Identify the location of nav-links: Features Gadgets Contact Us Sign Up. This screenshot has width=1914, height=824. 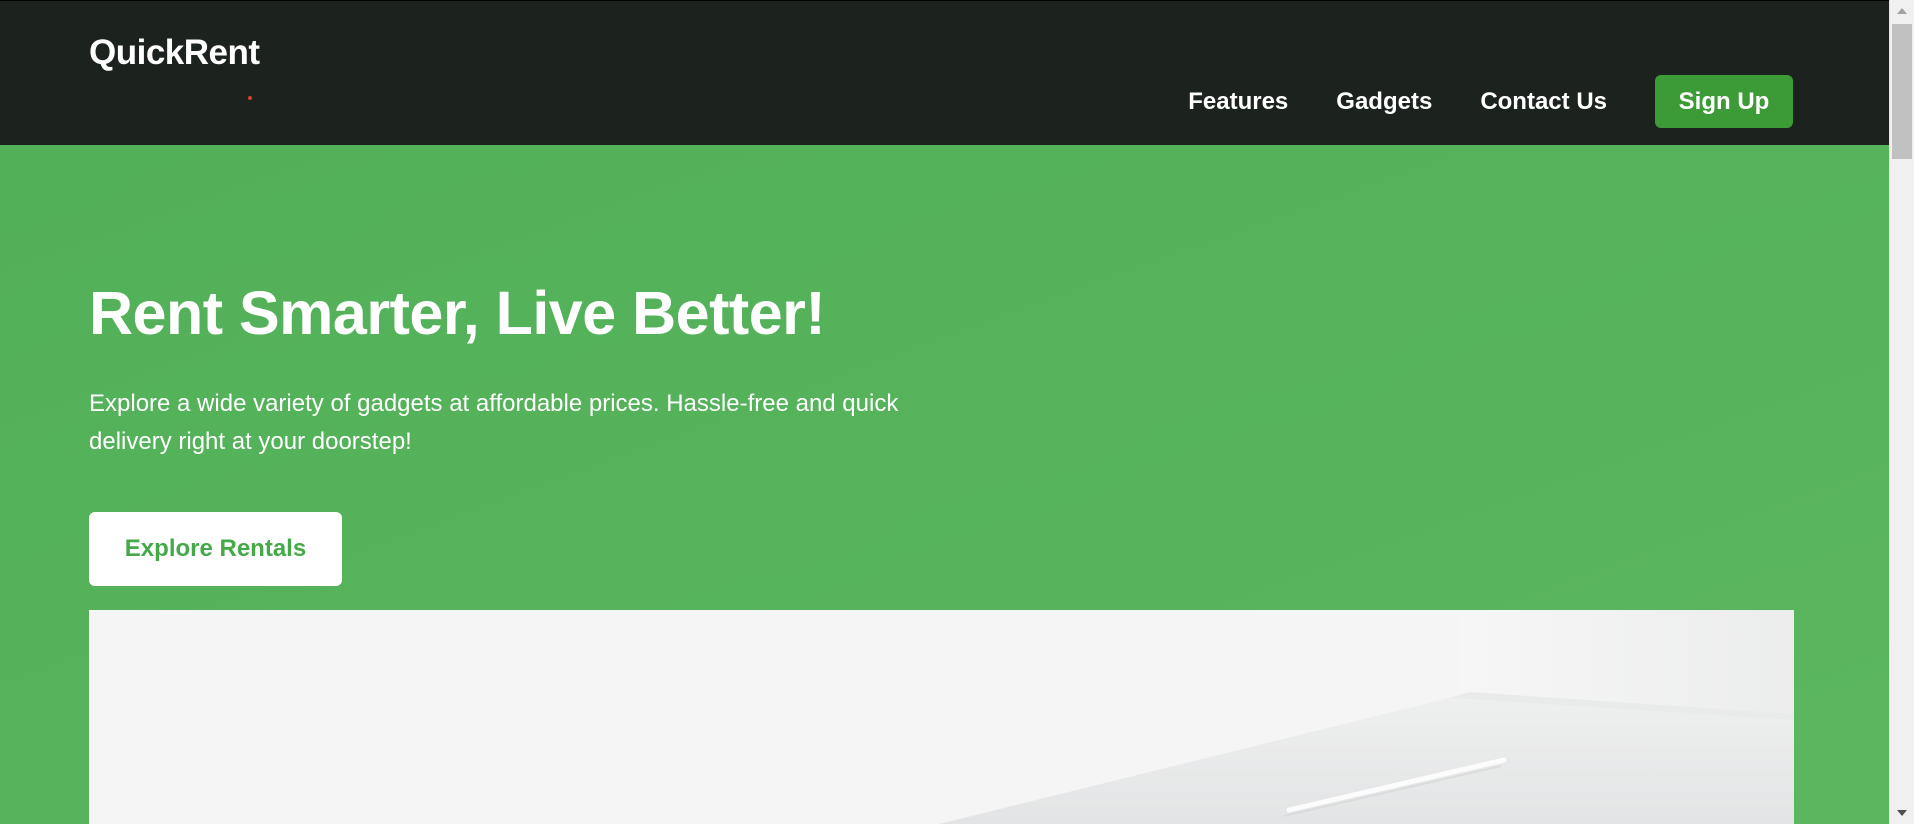
(1490, 101).